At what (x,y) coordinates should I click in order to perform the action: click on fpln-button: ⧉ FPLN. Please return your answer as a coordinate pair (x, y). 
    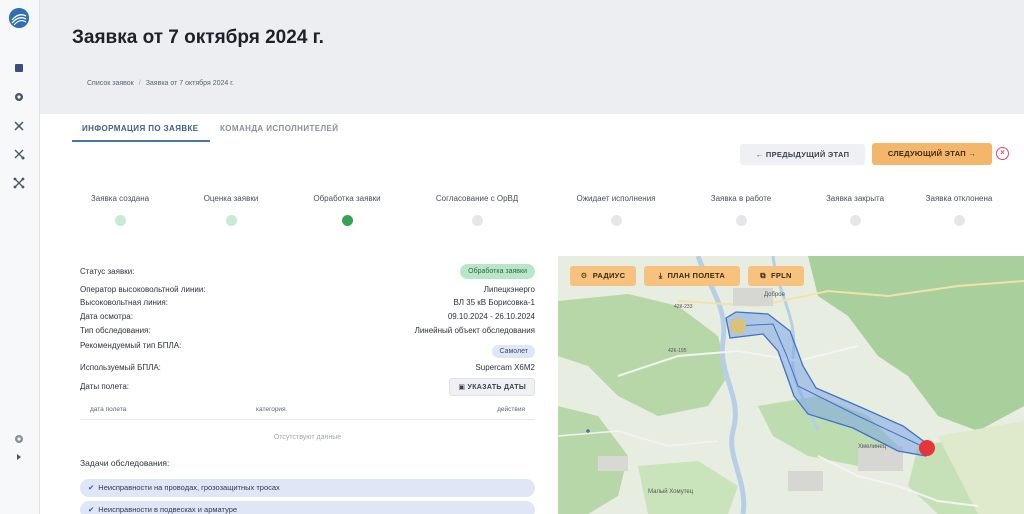
    Looking at the image, I should click on (776, 276).